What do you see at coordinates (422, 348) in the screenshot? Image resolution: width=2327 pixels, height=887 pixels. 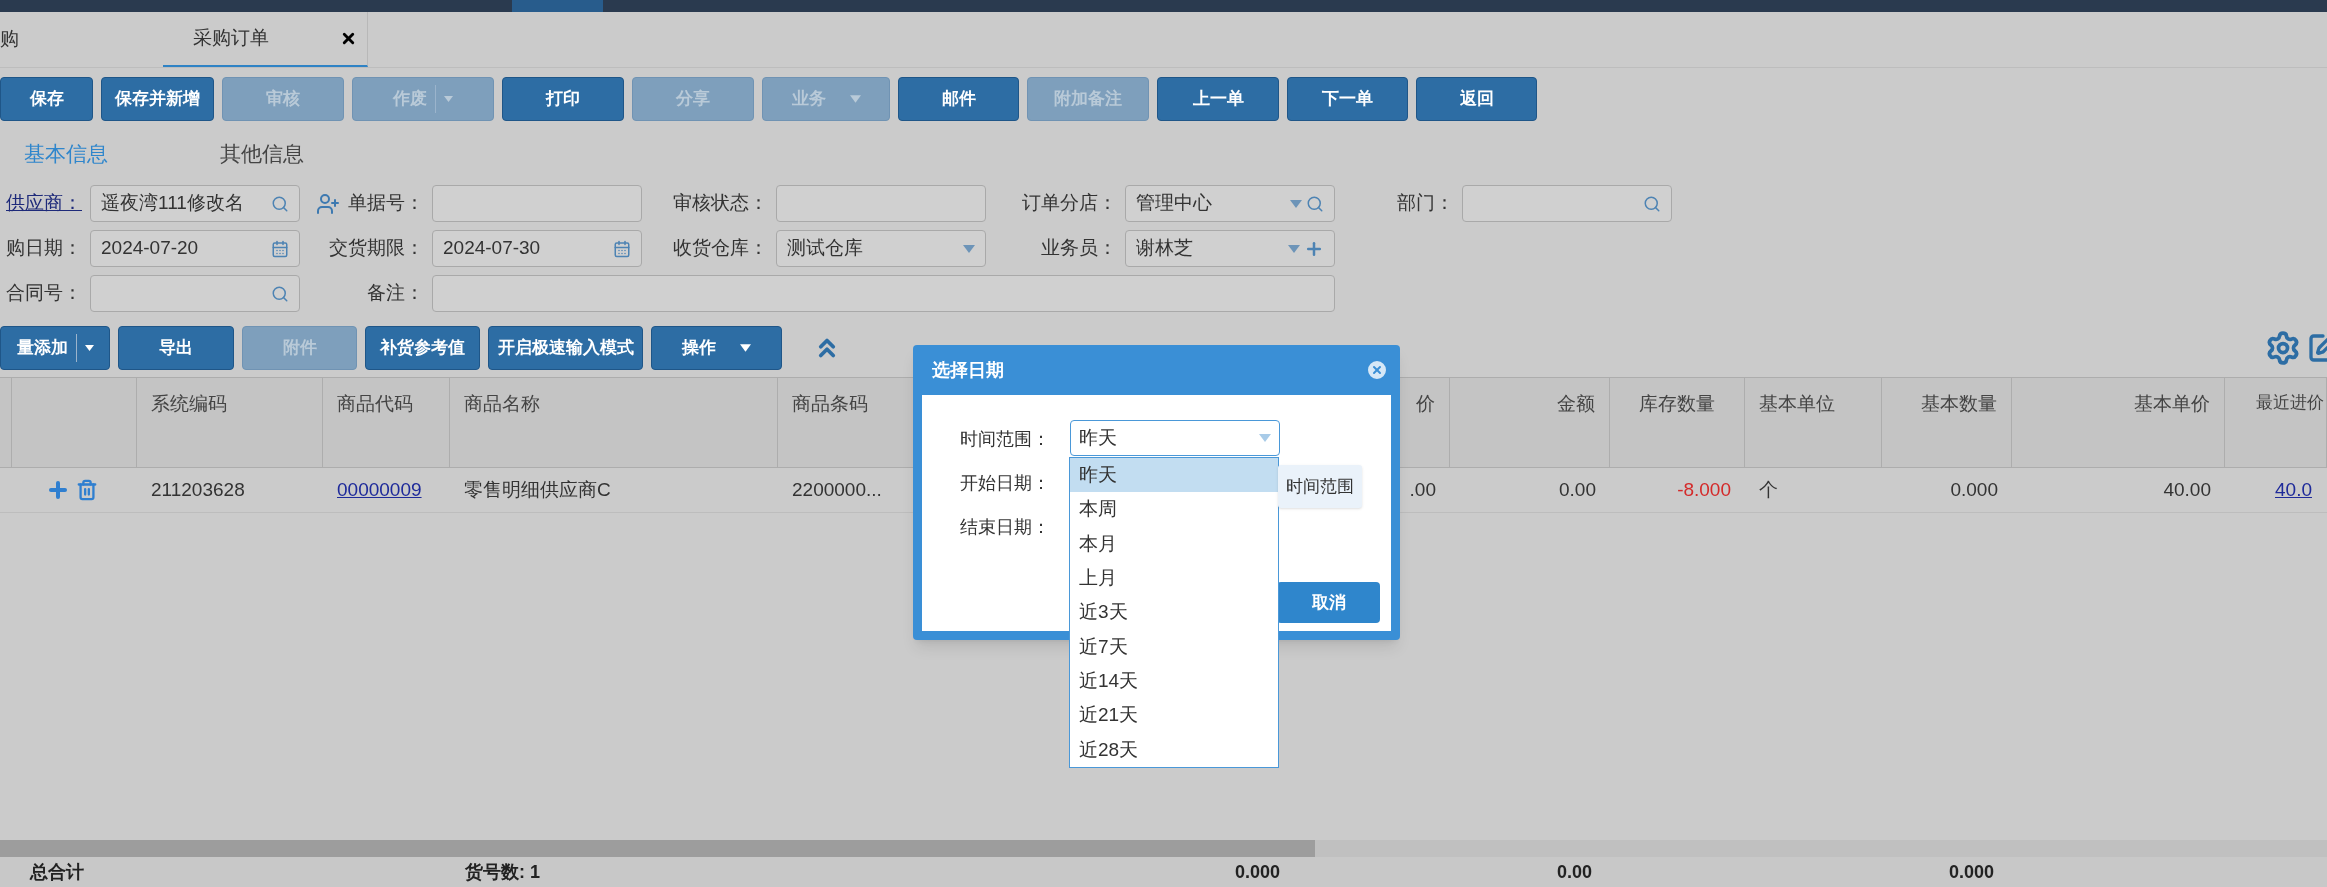 I see `toolbar-button: 补货参考值` at bounding box center [422, 348].